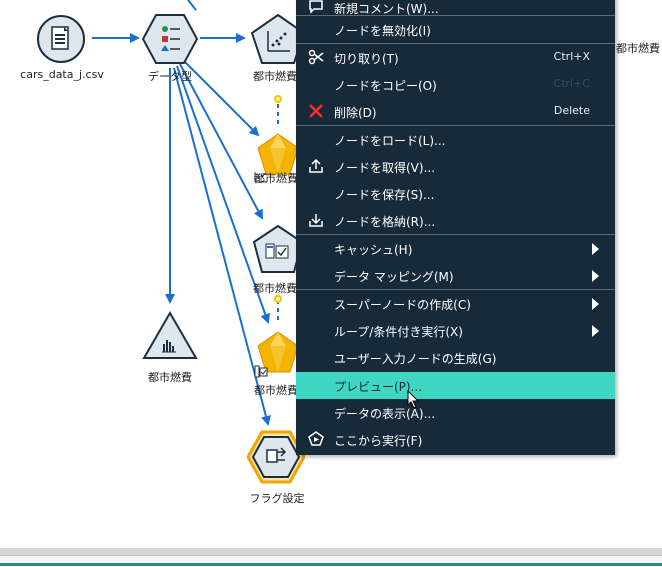  Describe the element at coordinates (331, 557) in the screenshot. I see `canvas-scrollbar-area` at that location.